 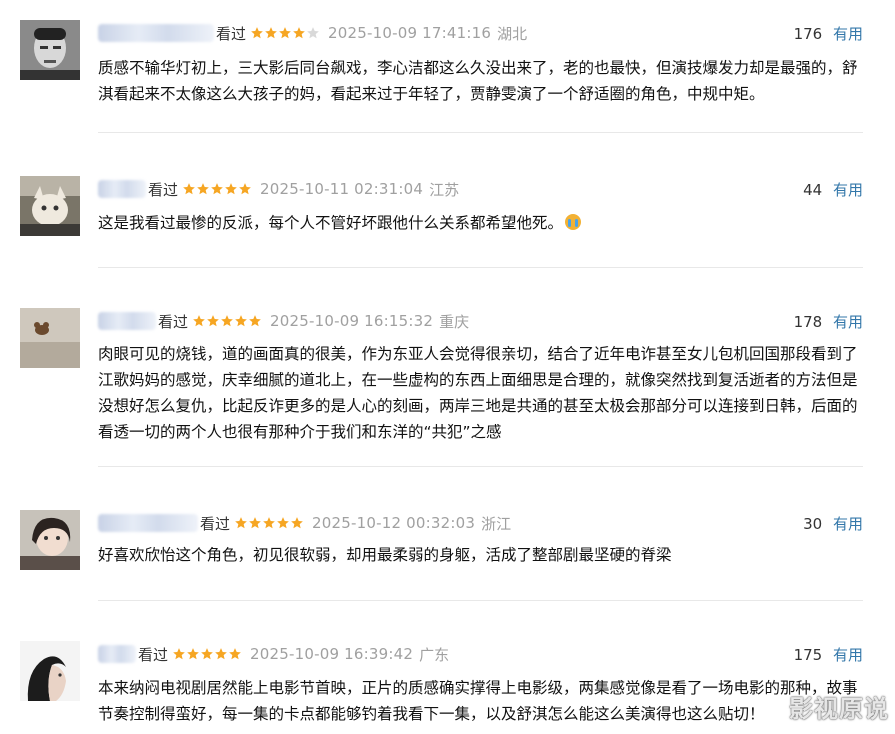 What do you see at coordinates (332, 654) in the screenshot?
I see `comment-timestamp: 2025-10-09 16:39:42` at bounding box center [332, 654].